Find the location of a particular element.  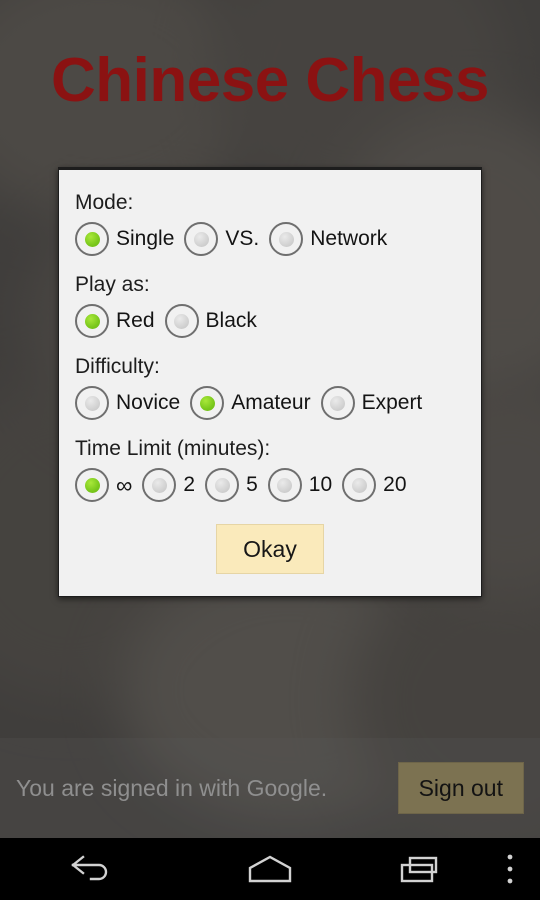

home-icon is located at coordinates (270, 869).